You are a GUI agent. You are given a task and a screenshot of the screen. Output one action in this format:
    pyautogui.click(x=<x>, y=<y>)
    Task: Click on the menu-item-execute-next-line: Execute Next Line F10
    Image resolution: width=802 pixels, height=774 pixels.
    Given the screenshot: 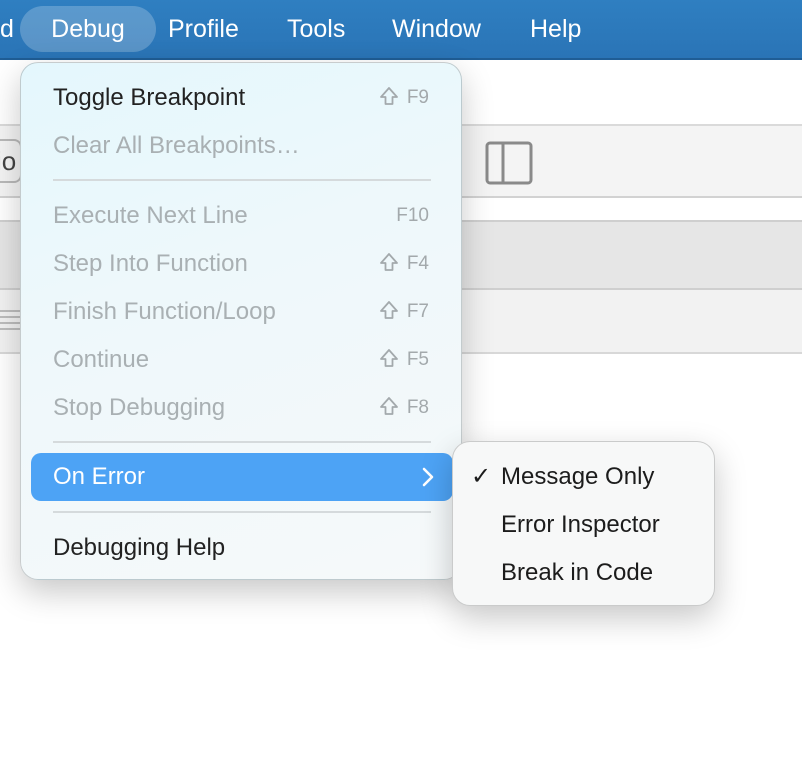 What is the action you would take?
    pyautogui.click(x=242, y=216)
    